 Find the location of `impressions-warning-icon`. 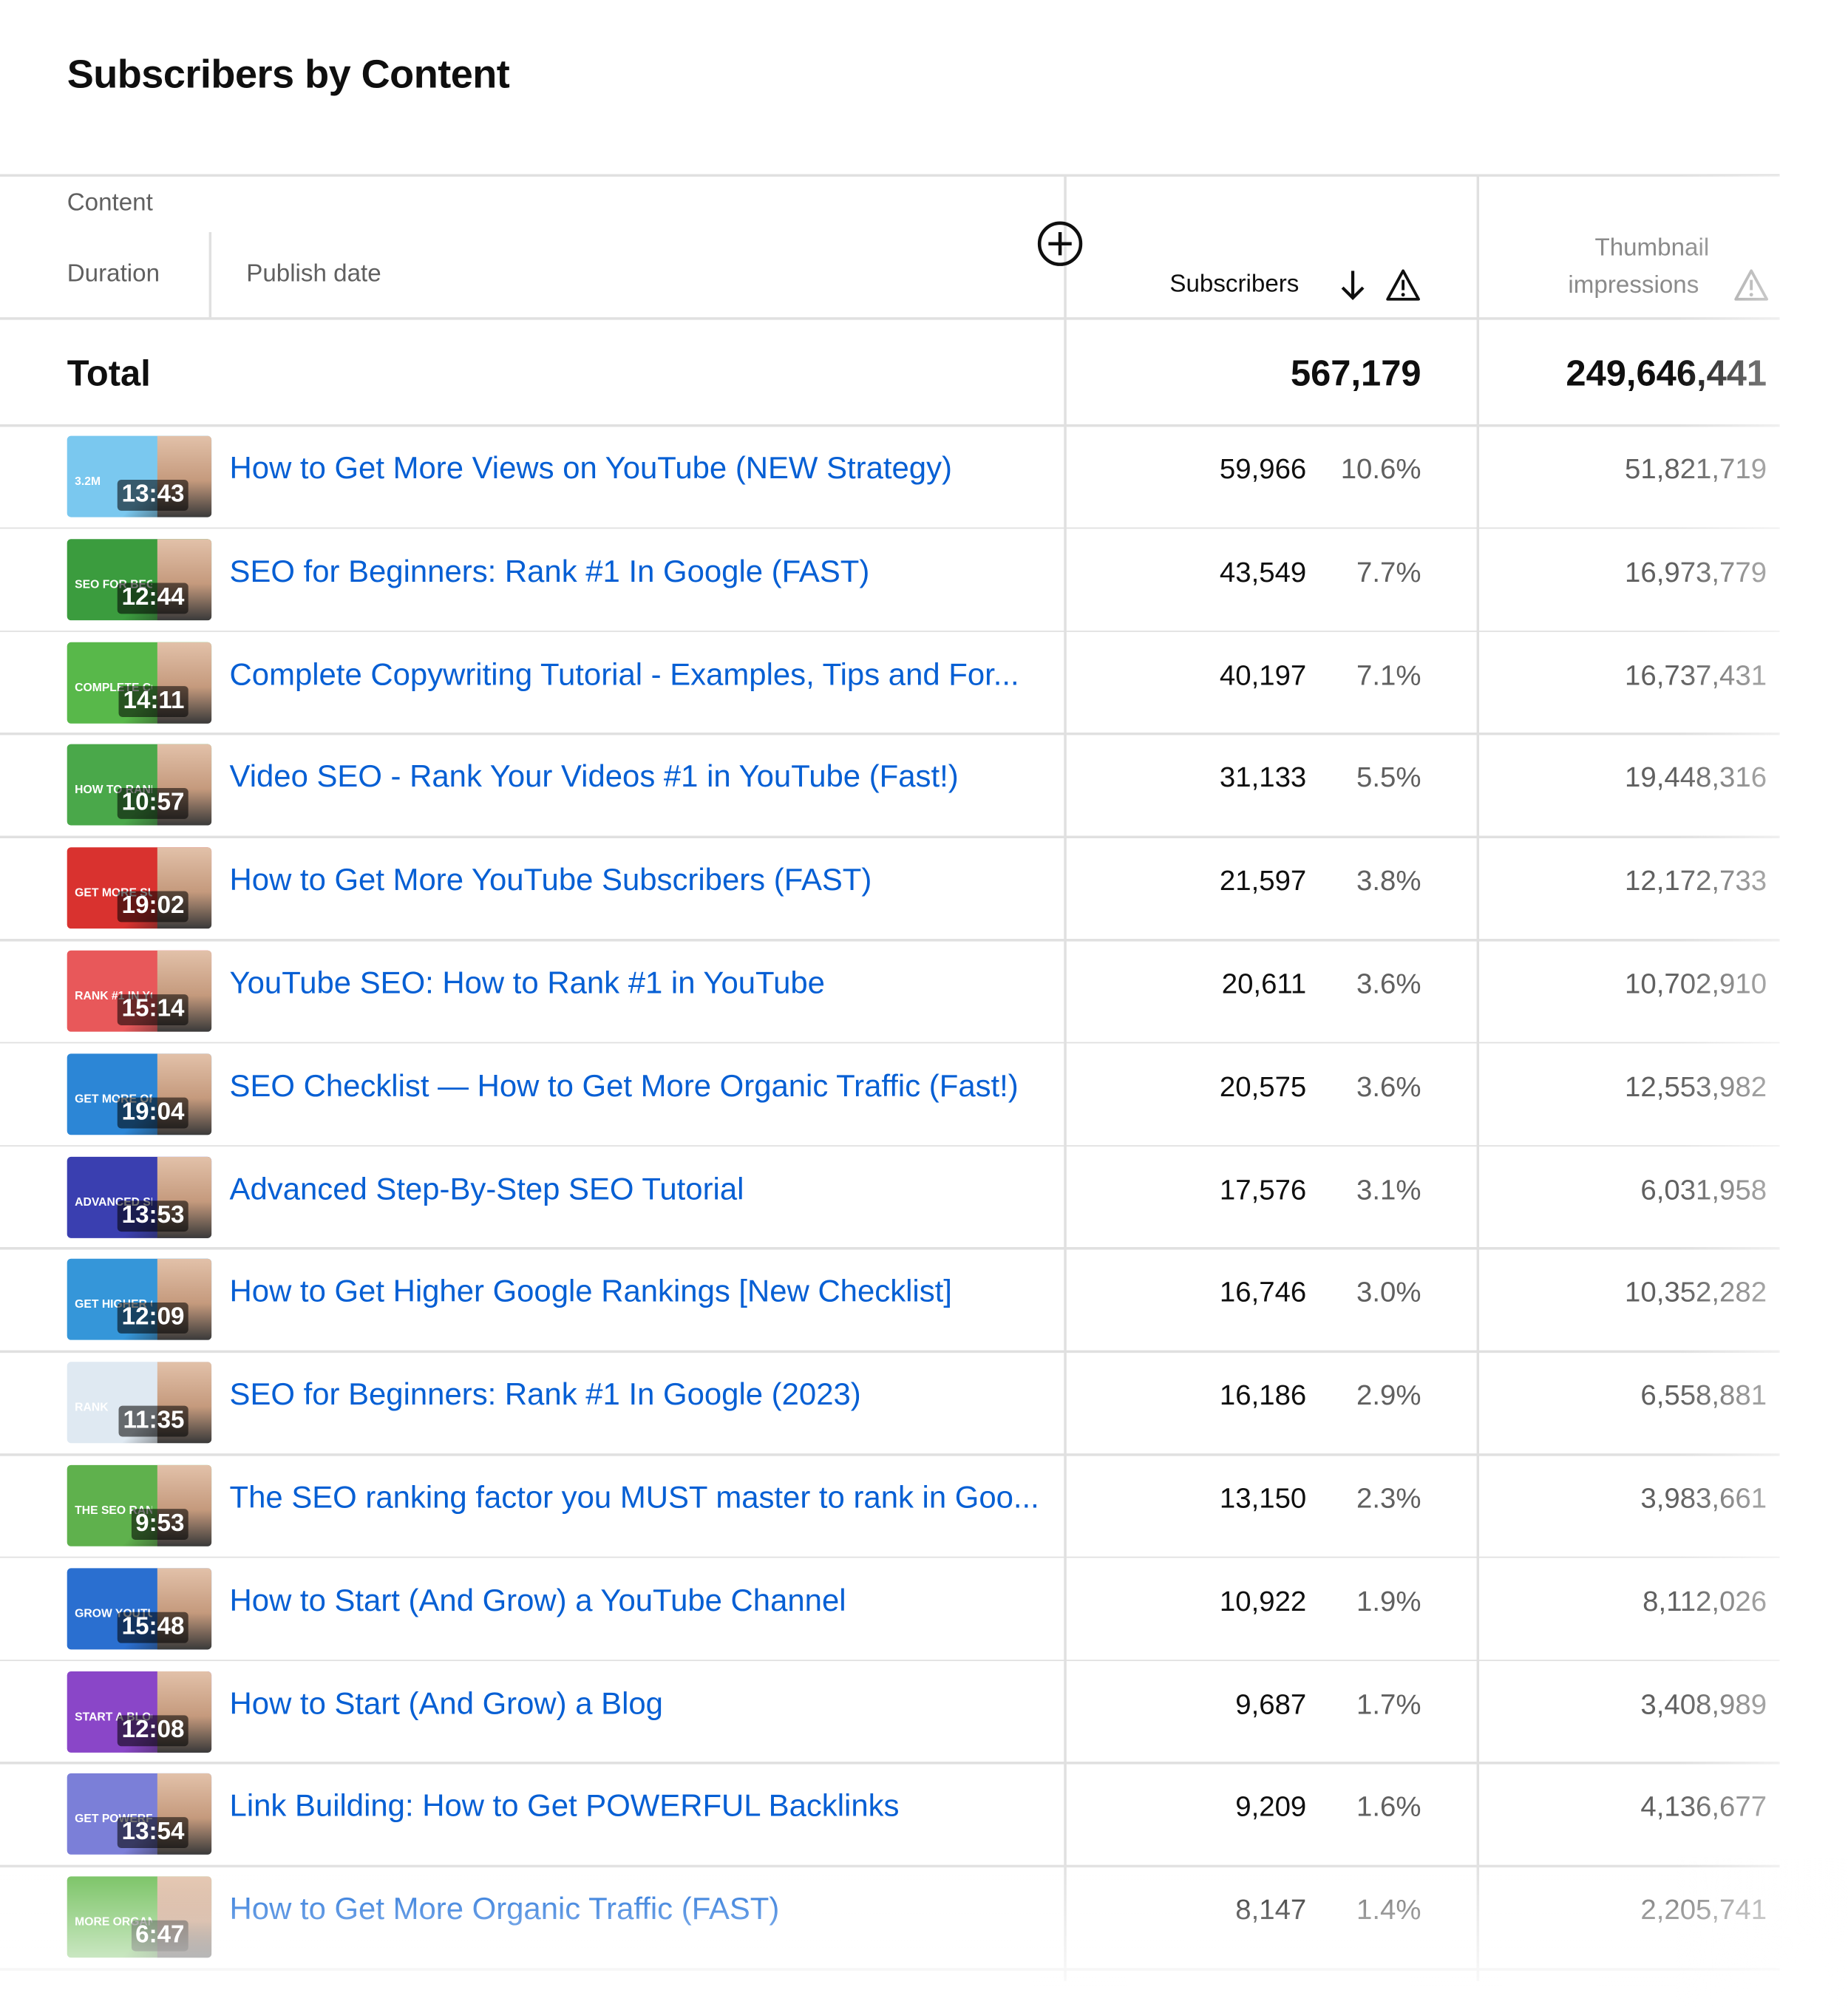

impressions-warning-icon is located at coordinates (1751, 285).